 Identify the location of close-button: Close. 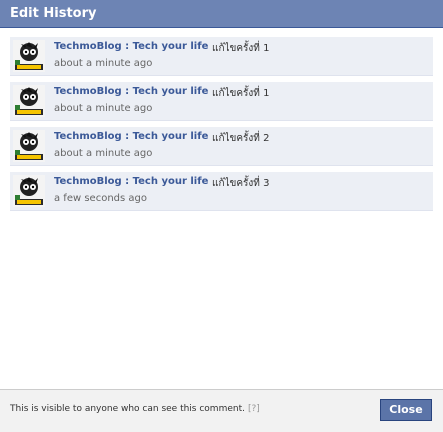
(406, 410).